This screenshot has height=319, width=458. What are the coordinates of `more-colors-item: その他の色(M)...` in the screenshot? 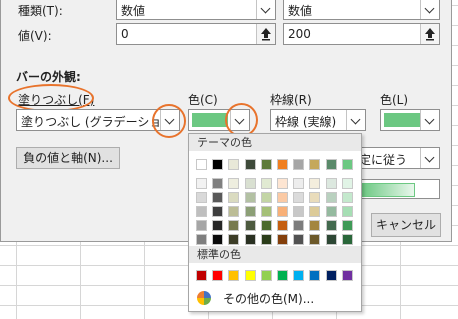 It's located at (272, 298).